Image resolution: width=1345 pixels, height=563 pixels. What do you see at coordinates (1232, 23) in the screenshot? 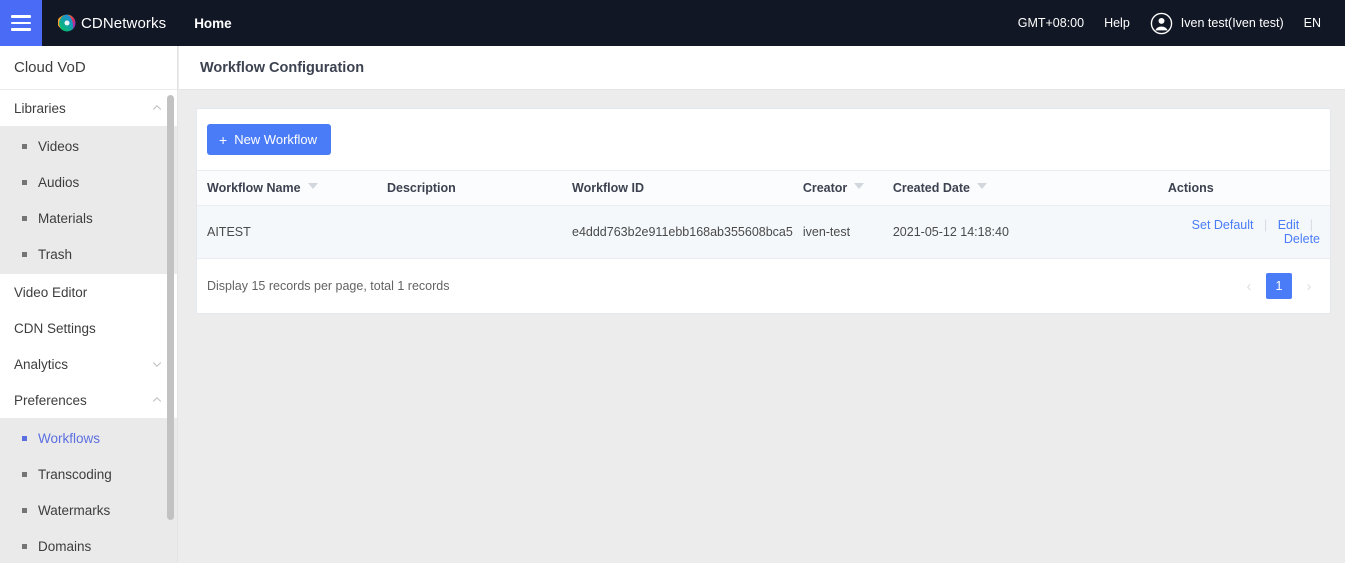
I see `user-name-label: Iven test(Iven test)` at bounding box center [1232, 23].